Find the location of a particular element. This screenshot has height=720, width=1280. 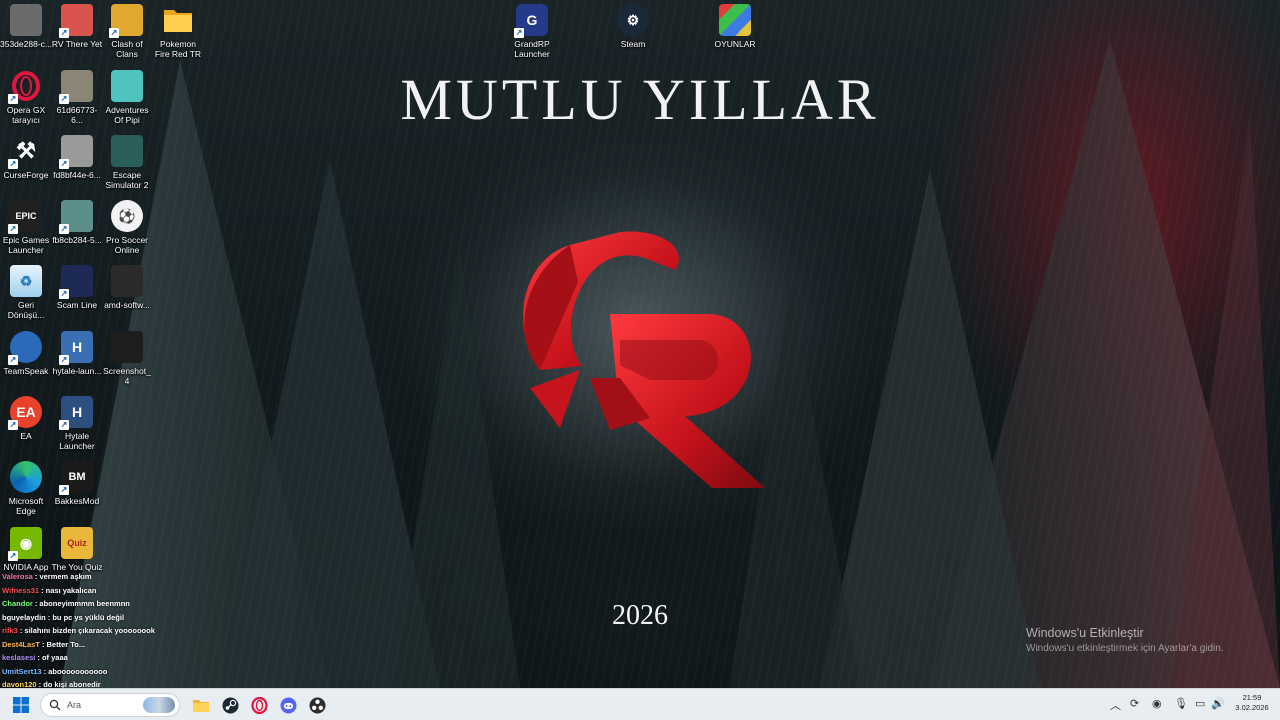

desktop-icon-26: G ↗ GrandRP Launcher is located at coordinates (532, 31).